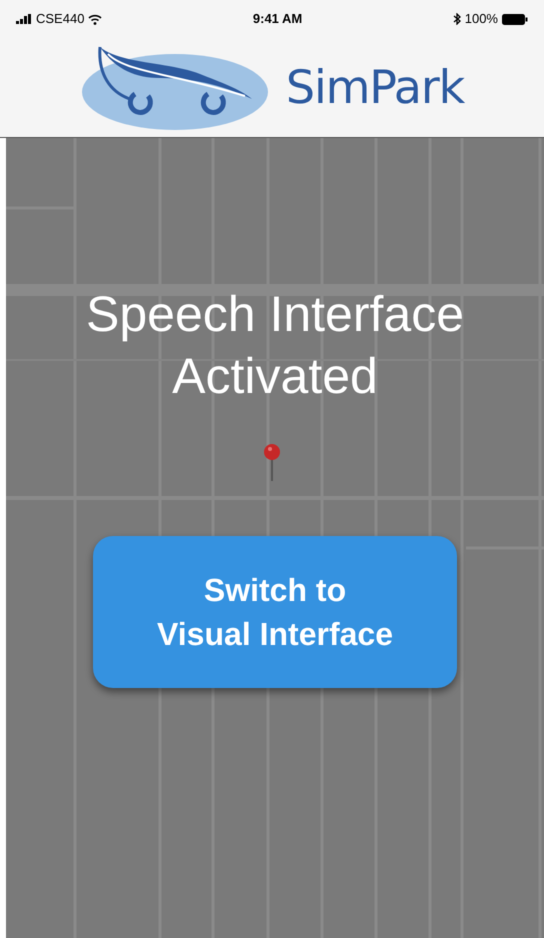 The image size is (544, 938). I want to click on map-pin-icon, so click(272, 463).